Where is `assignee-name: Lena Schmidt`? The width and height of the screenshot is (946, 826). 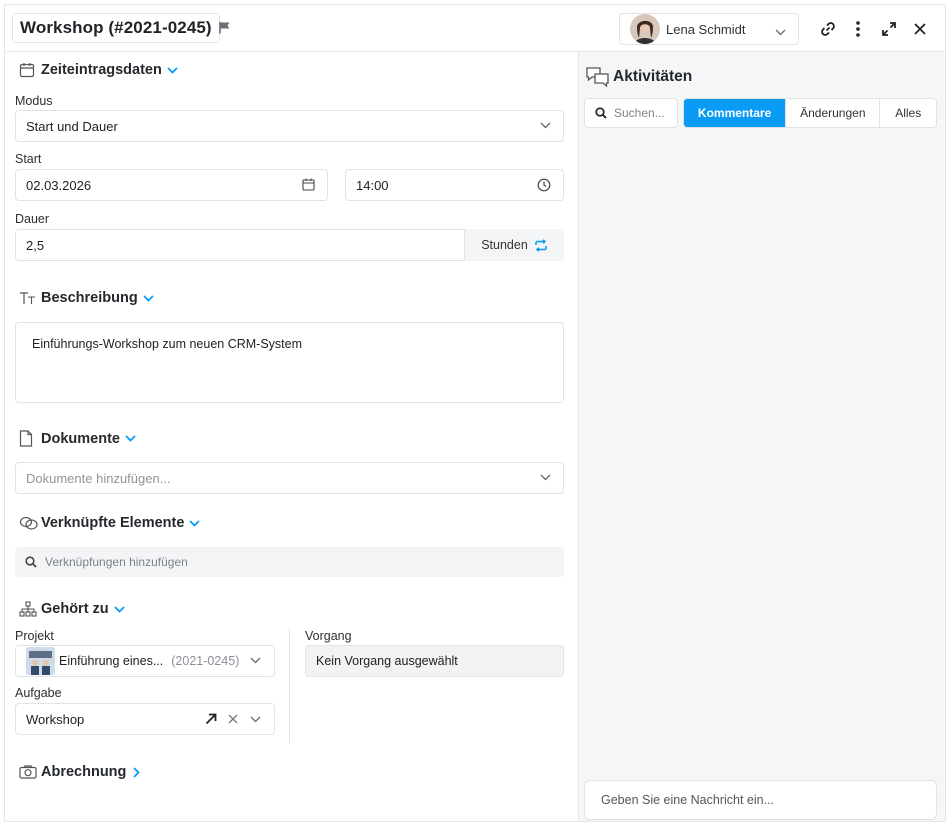
assignee-name: Lena Schmidt is located at coordinates (706, 29).